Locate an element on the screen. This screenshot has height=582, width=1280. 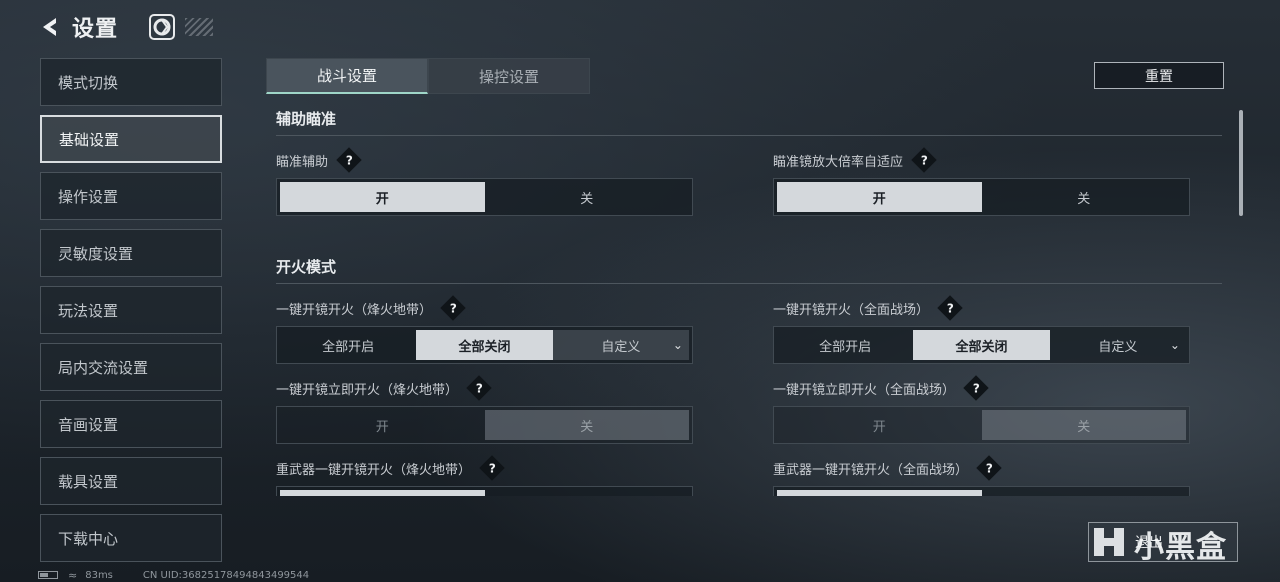
section-title-aim-assist: 辅助瞄准 is located at coordinates (749, 122).